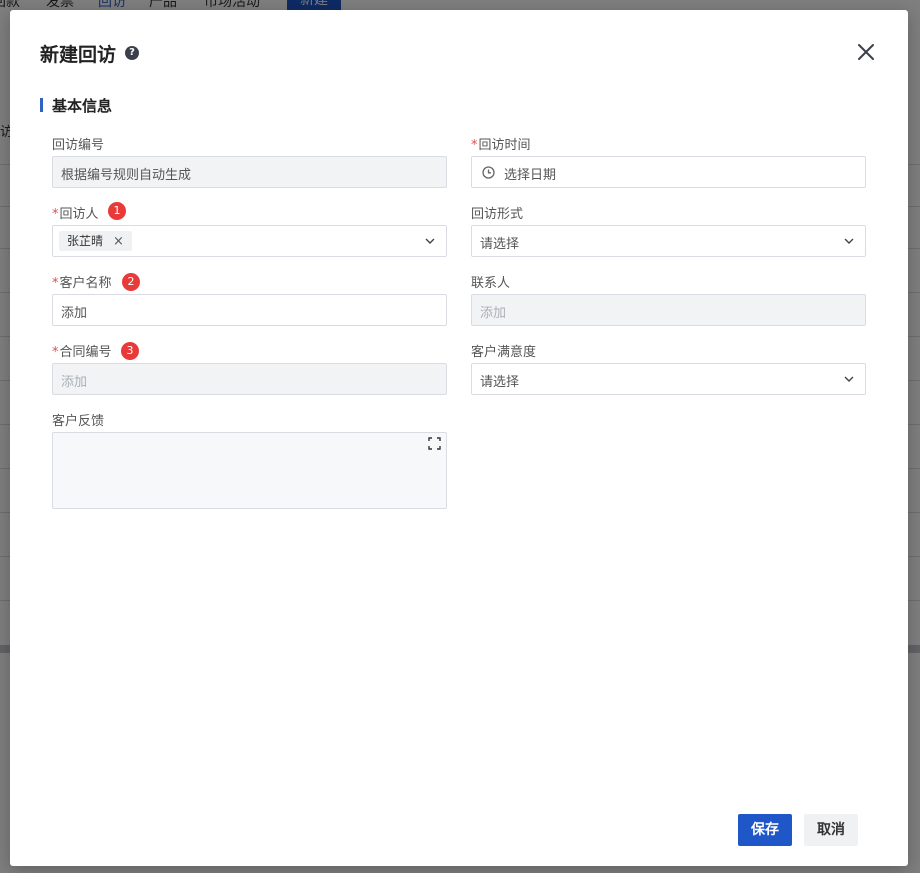 This screenshot has width=920, height=873. I want to click on visit-form-select: 请选择, so click(668, 241).